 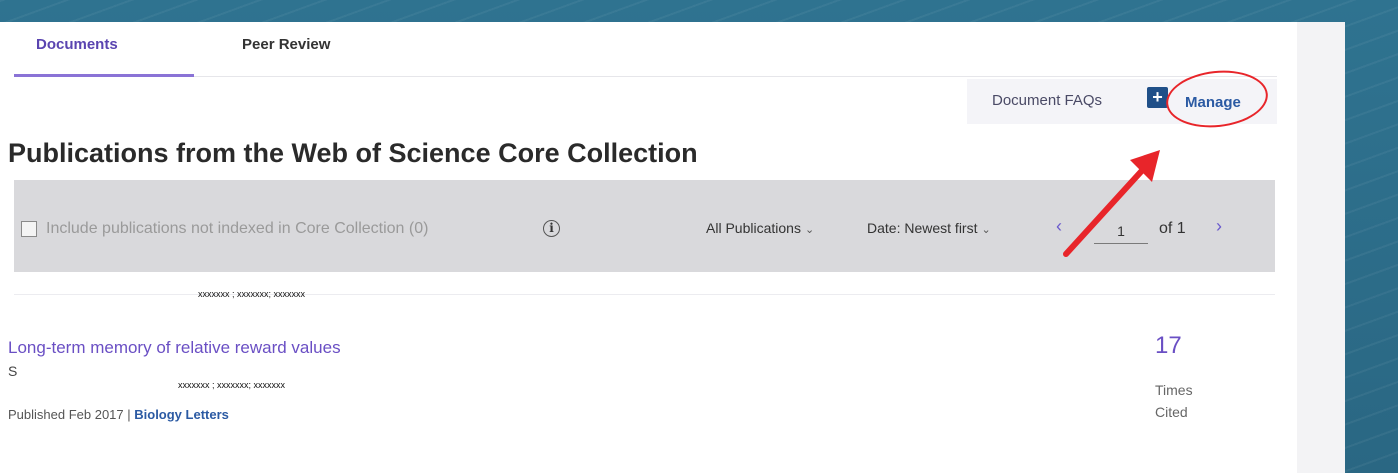 I want to click on cited-label: Cited, so click(x=1171, y=412).